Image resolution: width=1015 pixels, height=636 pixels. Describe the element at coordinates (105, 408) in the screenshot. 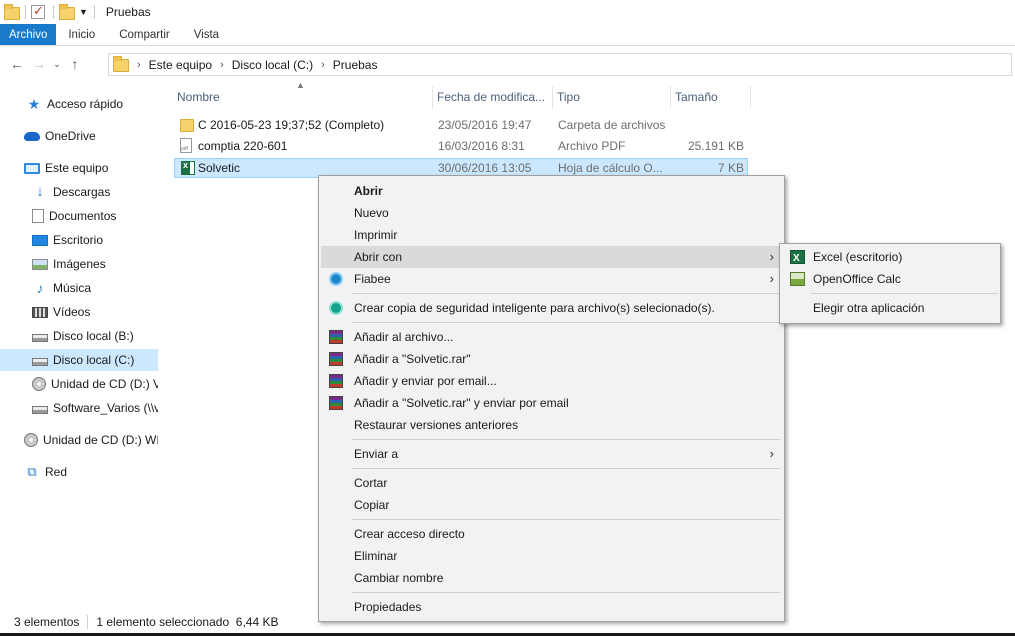

I see `sidebar-item-label: Software_Varios (\\v` at that location.